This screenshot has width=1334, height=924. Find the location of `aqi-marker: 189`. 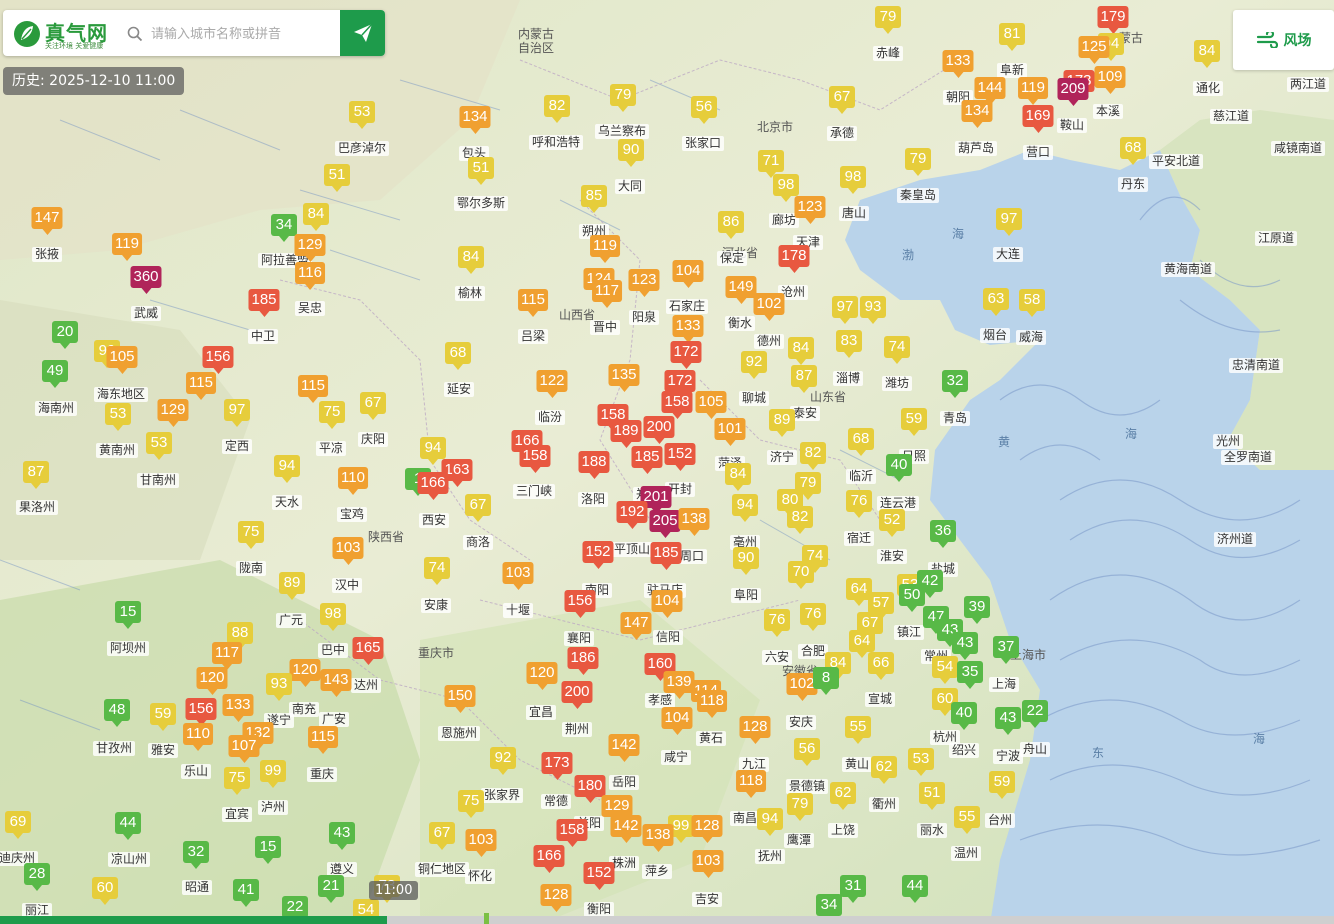

aqi-marker: 189 is located at coordinates (626, 434).